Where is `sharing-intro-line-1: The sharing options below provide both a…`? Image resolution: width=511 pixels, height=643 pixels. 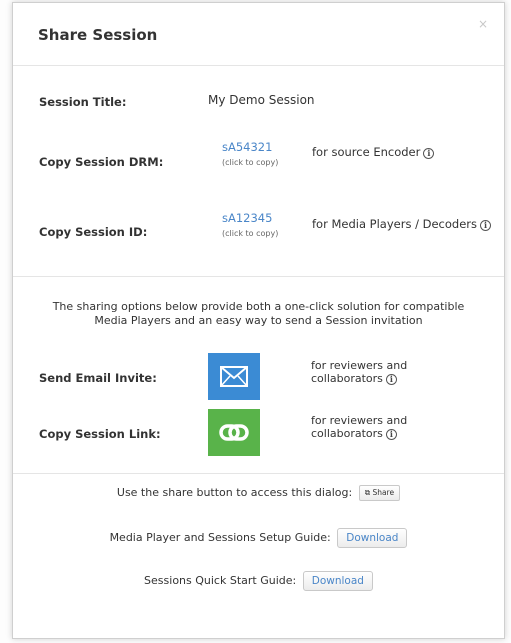
sharing-intro-line-1: The sharing options below provide both a… is located at coordinates (258, 306).